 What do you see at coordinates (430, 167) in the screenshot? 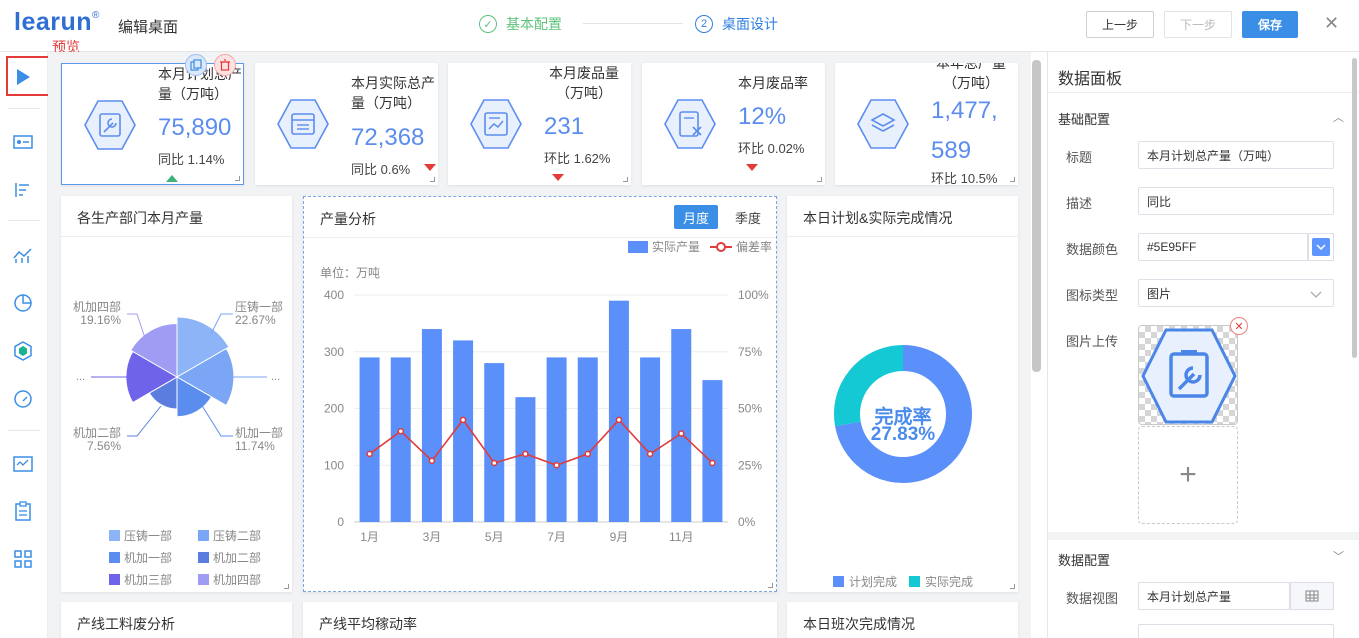
I see `trend-down-icon` at bounding box center [430, 167].